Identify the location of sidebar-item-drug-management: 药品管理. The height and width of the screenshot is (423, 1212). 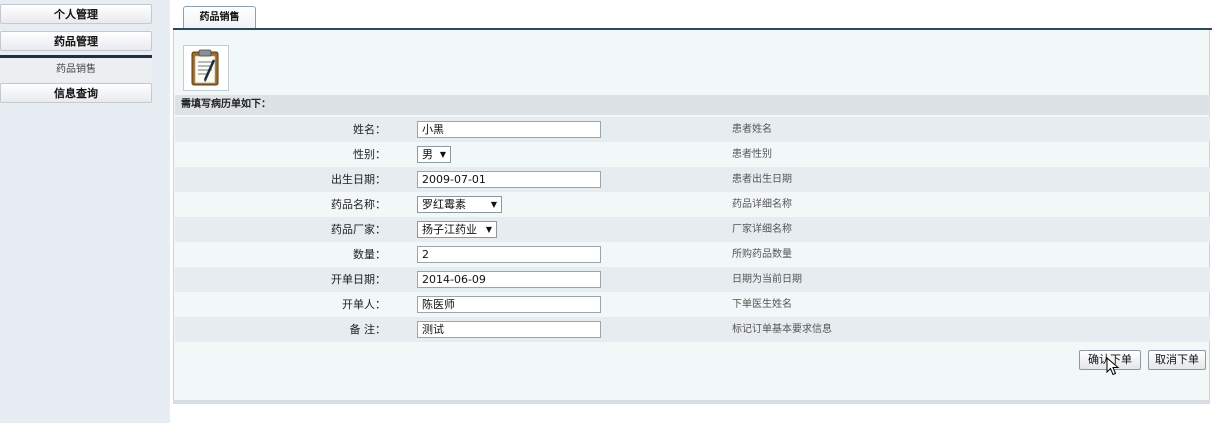
(76, 41).